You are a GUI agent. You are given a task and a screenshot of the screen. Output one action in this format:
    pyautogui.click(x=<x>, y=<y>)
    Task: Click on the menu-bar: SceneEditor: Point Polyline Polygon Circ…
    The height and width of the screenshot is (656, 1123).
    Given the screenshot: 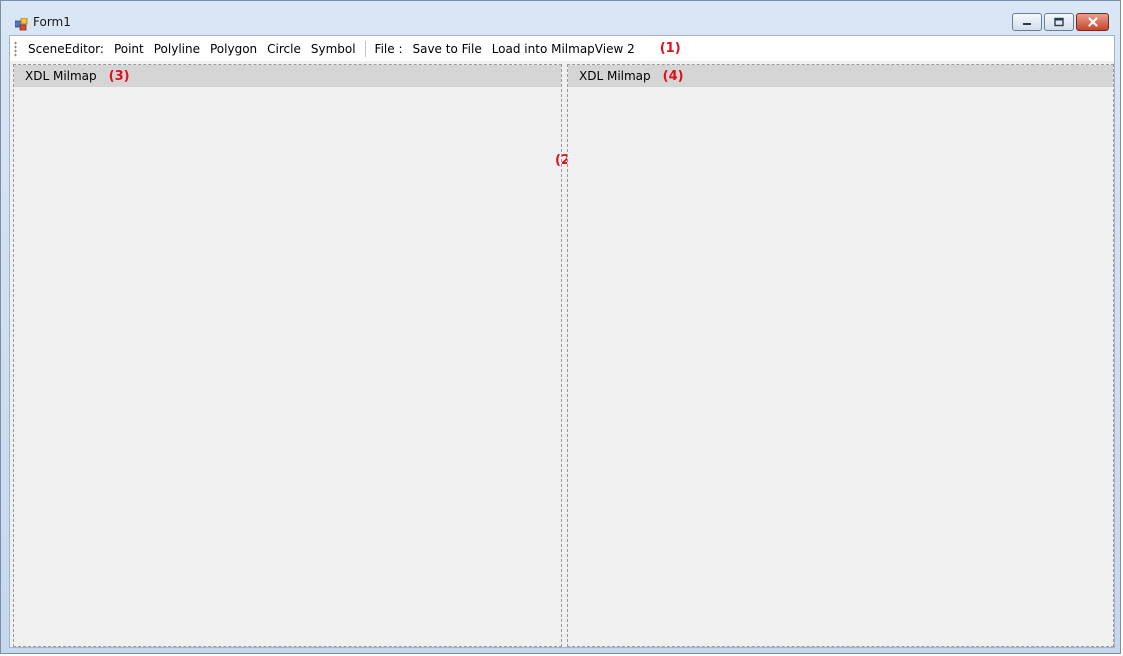 What is the action you would take?
    pyautogui.click(x=562, y=48)
    